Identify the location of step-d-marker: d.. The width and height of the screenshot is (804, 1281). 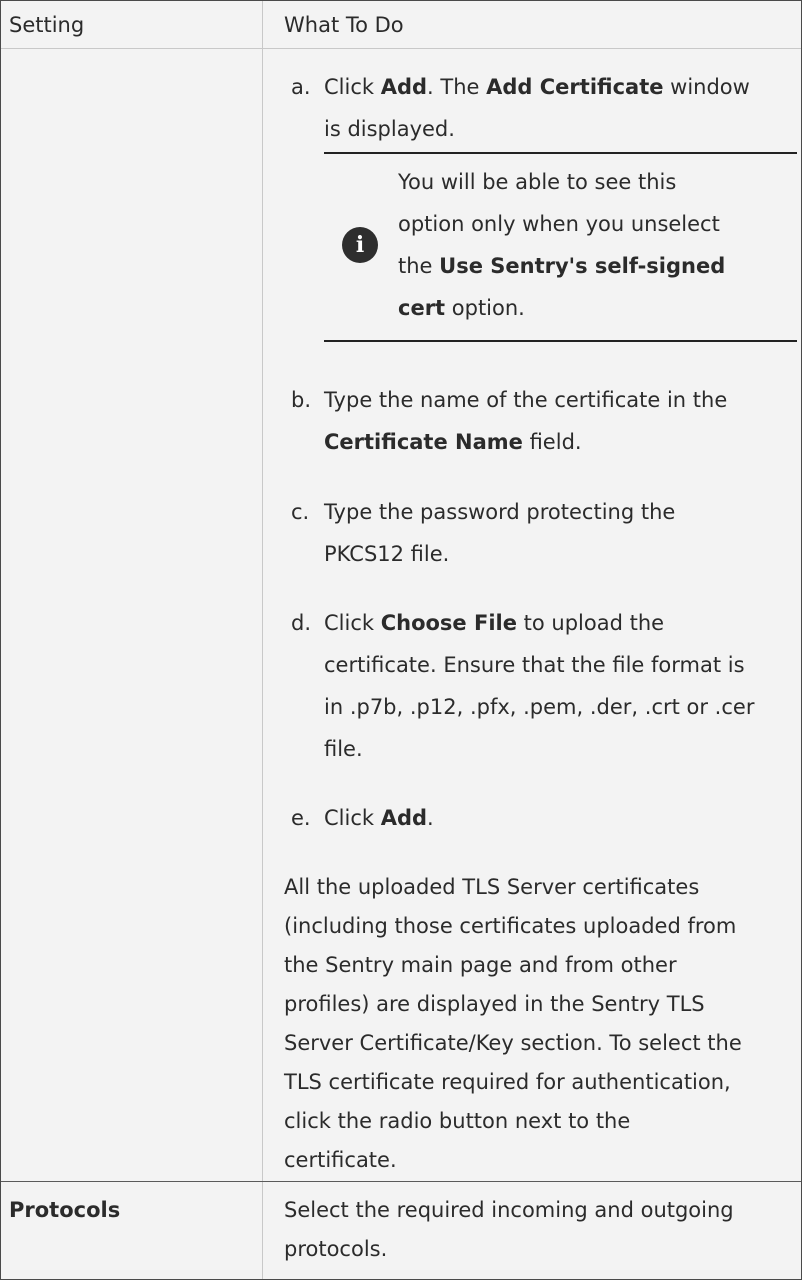
(301, 623).